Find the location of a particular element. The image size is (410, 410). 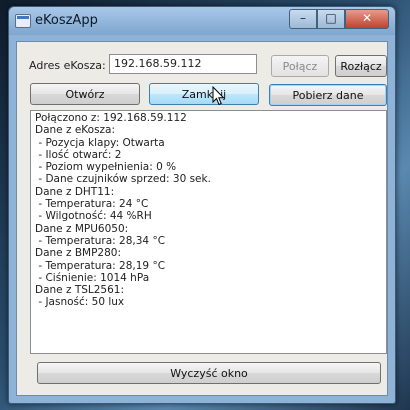

log-line: - Wilgotność: 44 %RH is located at coordinates (93, 216).